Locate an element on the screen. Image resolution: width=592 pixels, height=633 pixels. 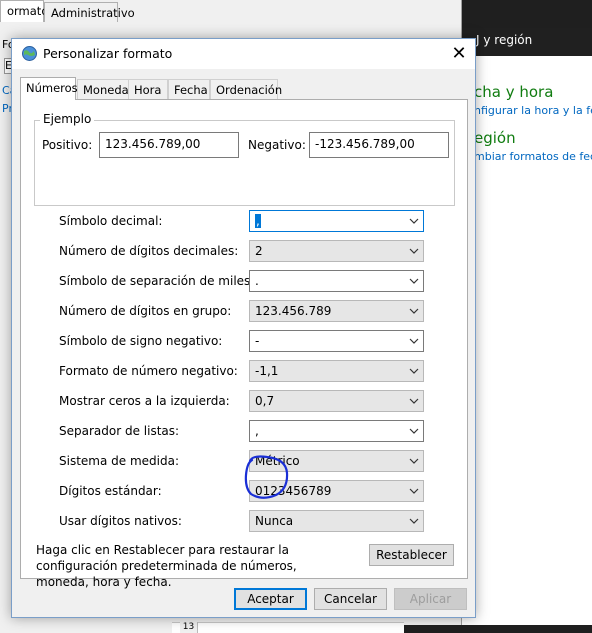
parent-tab-administrativo: Administrativo is located at coordinates (89, 12).